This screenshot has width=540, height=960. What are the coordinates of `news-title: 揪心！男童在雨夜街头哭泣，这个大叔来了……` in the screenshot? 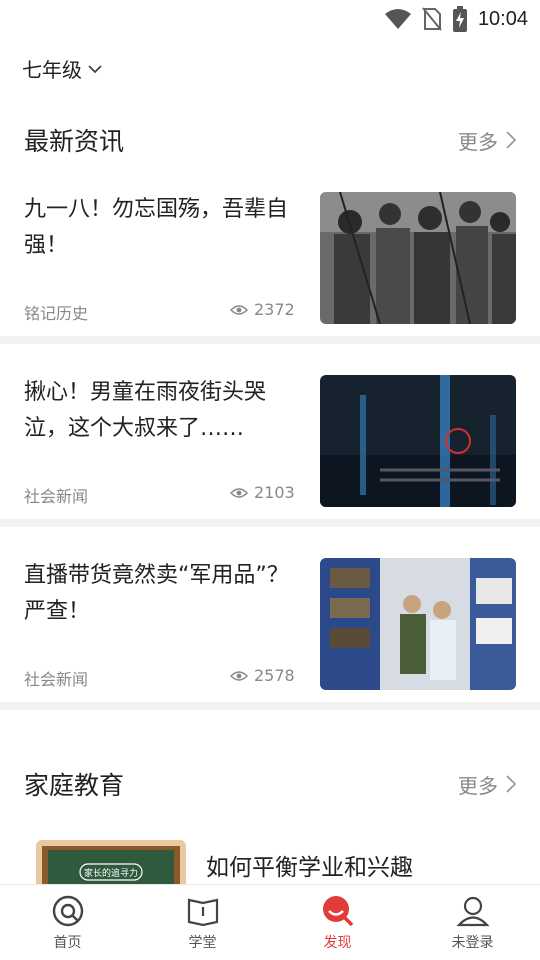 It's located at (145, 410).